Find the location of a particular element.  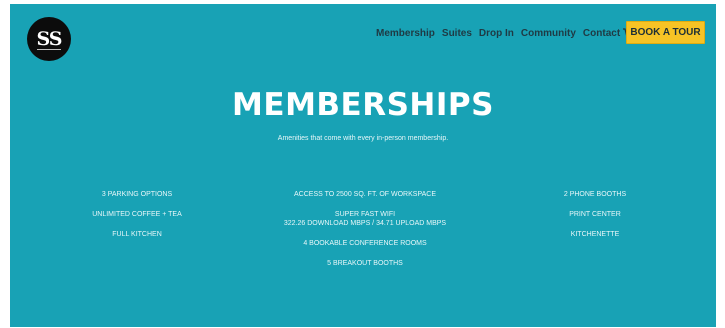

amenity-item: FULL KITCHEN is located at coordinates (137, 234).